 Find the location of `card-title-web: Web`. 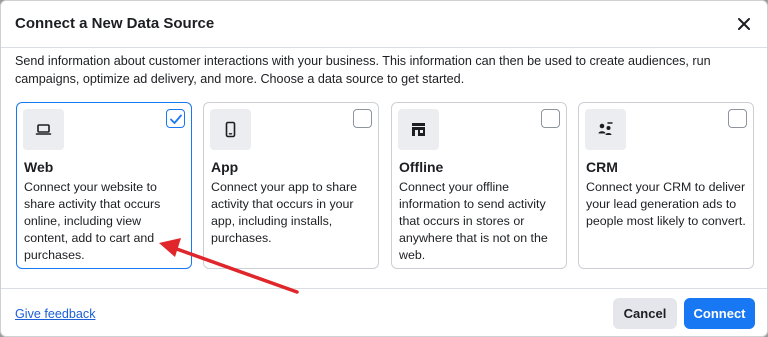

card-title-web: Web is located at coordinates (39, 167).